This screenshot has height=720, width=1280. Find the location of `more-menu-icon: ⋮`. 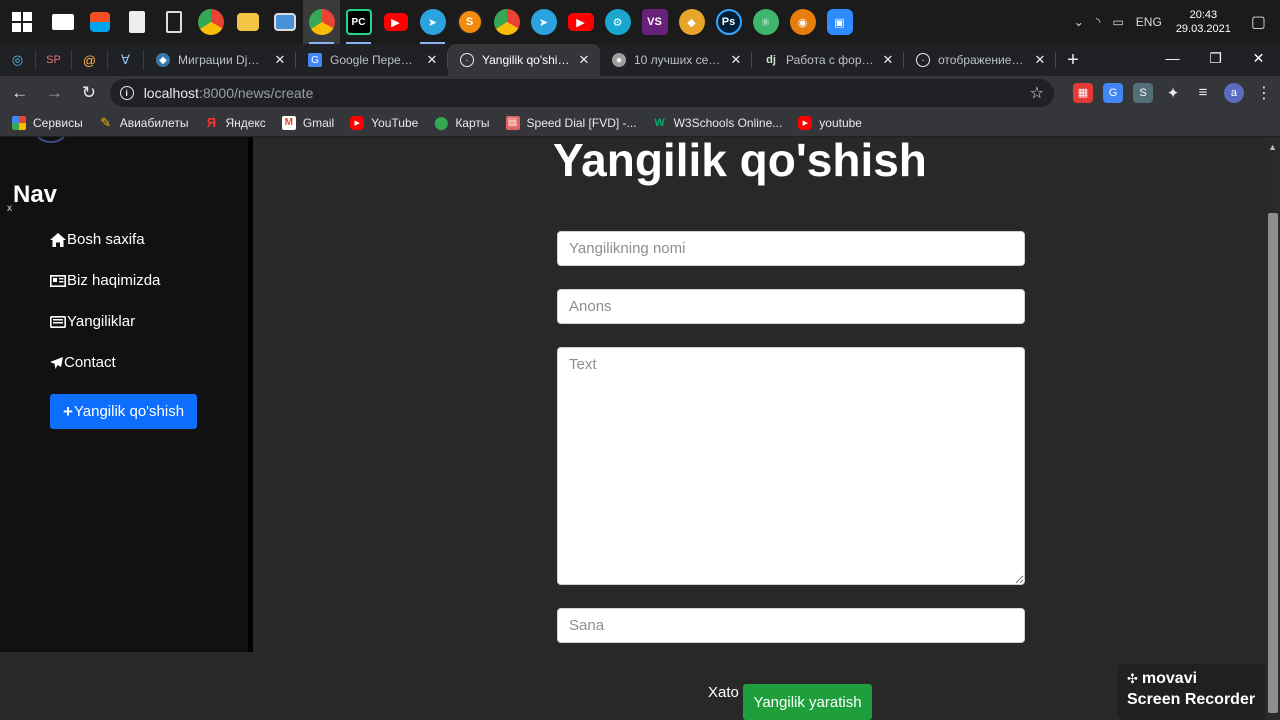

more-menu-icon: ⋮ is located at coordinates (1264, 93).